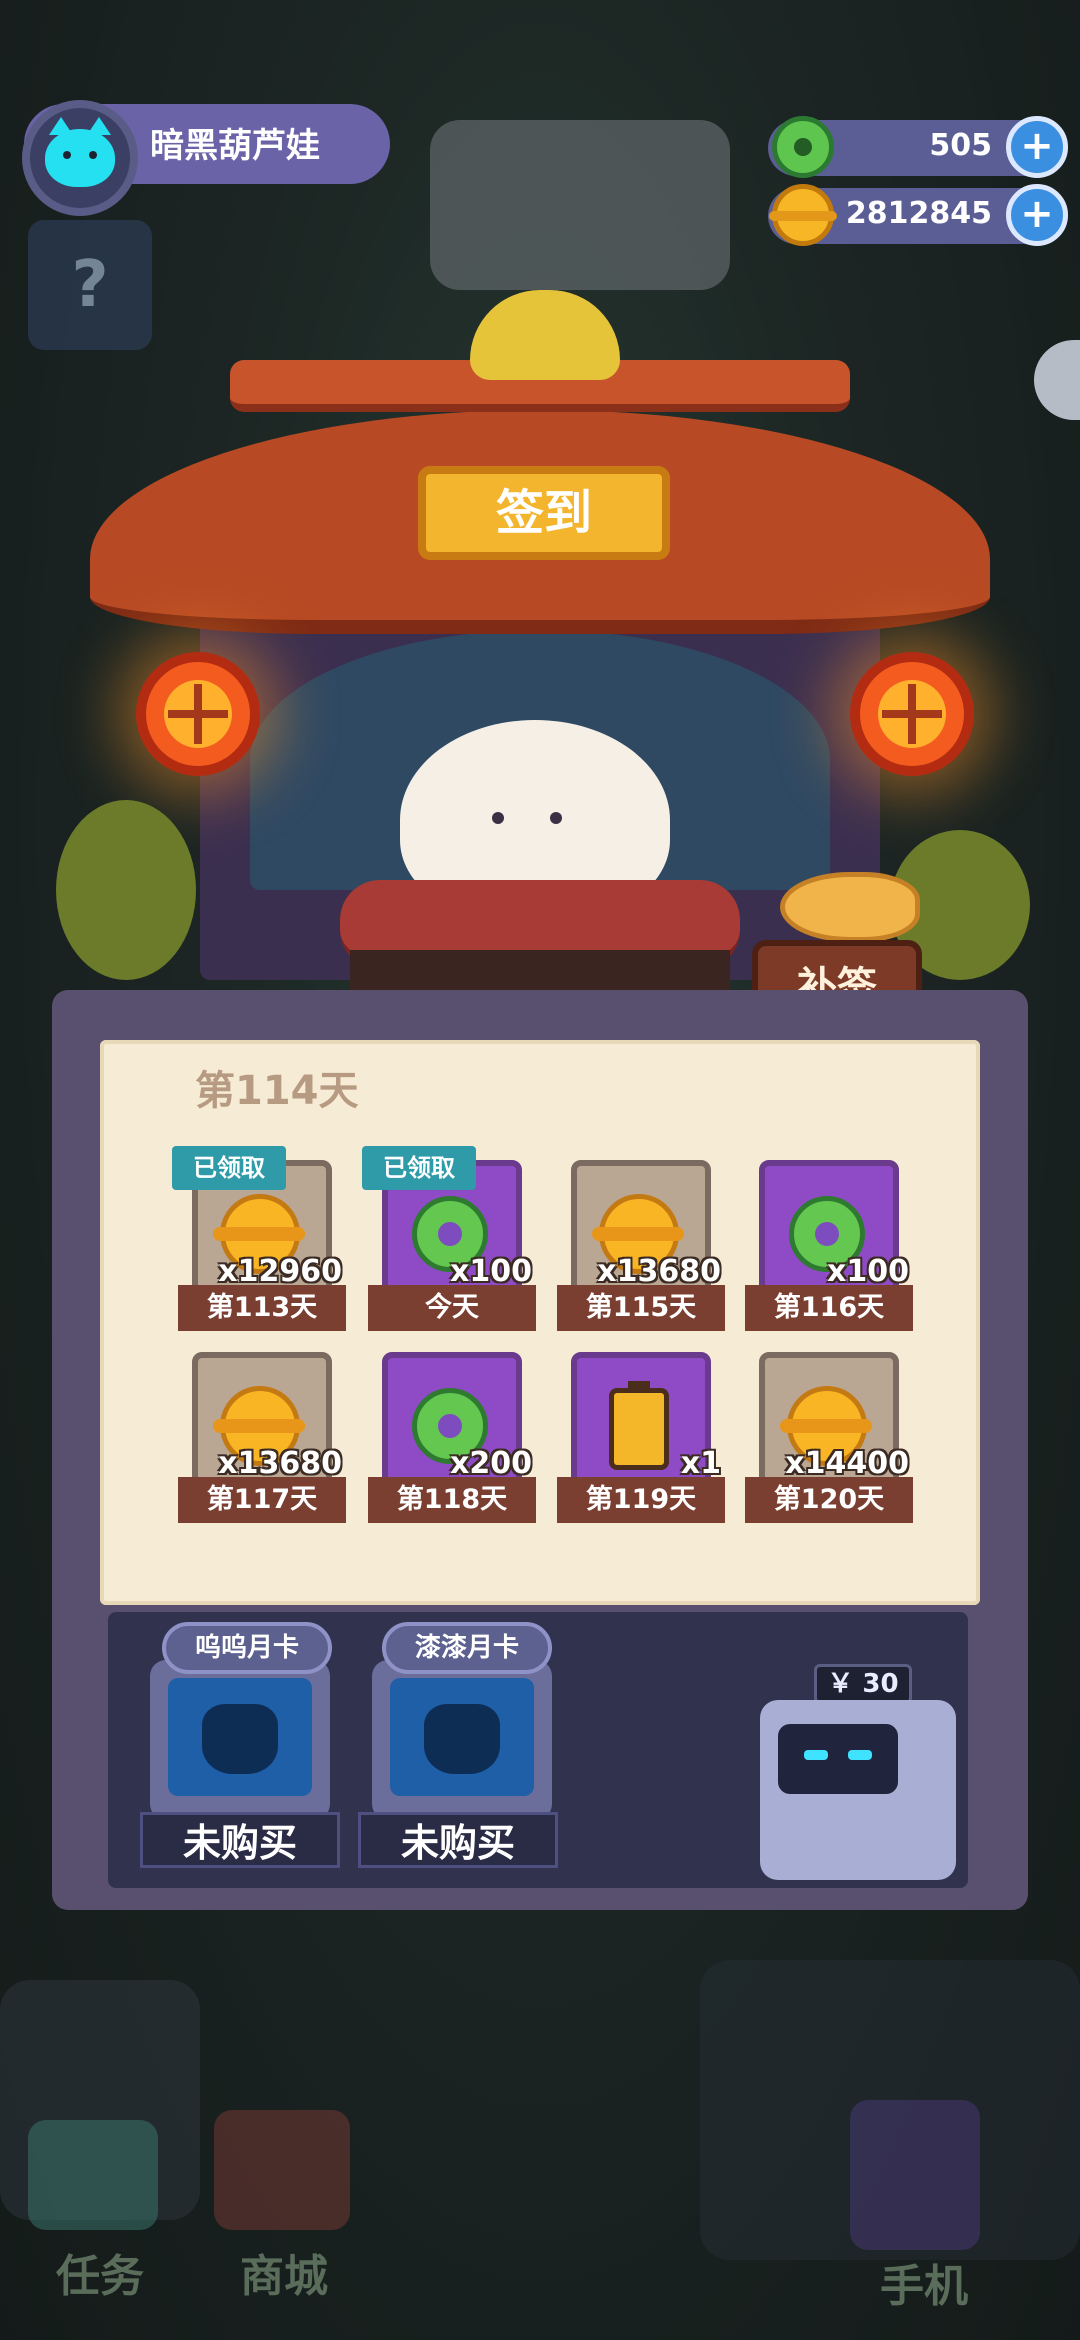 This screenshot has height=2340, width=1080. I want to click on reward-day-label: 第113天, so click(262, 1308).